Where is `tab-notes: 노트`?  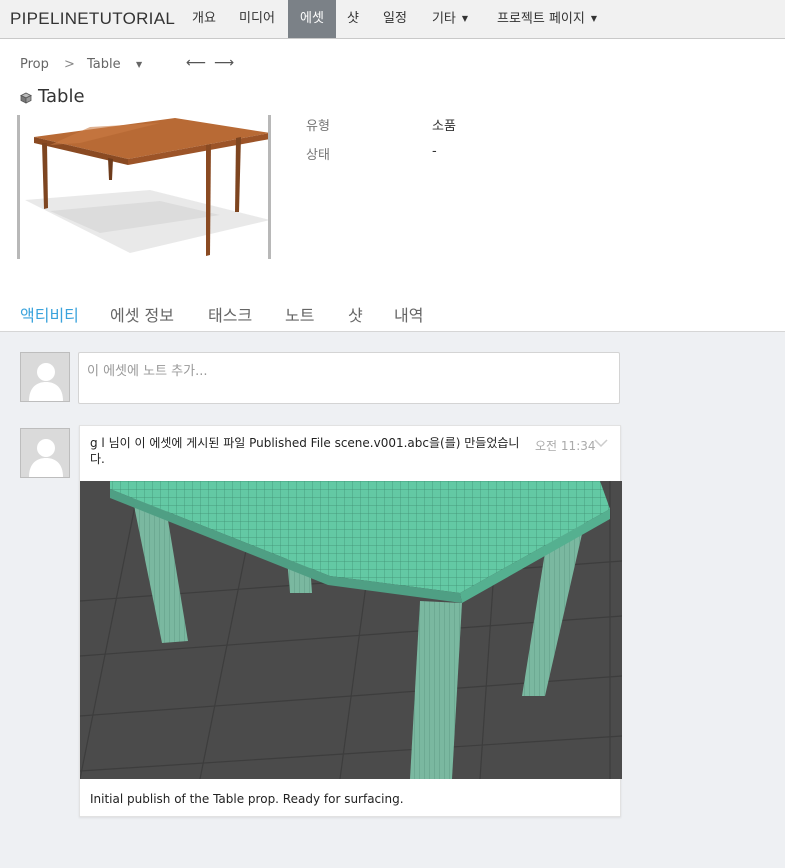
tab-notes: 노트 is located at coordinates (299, 314).